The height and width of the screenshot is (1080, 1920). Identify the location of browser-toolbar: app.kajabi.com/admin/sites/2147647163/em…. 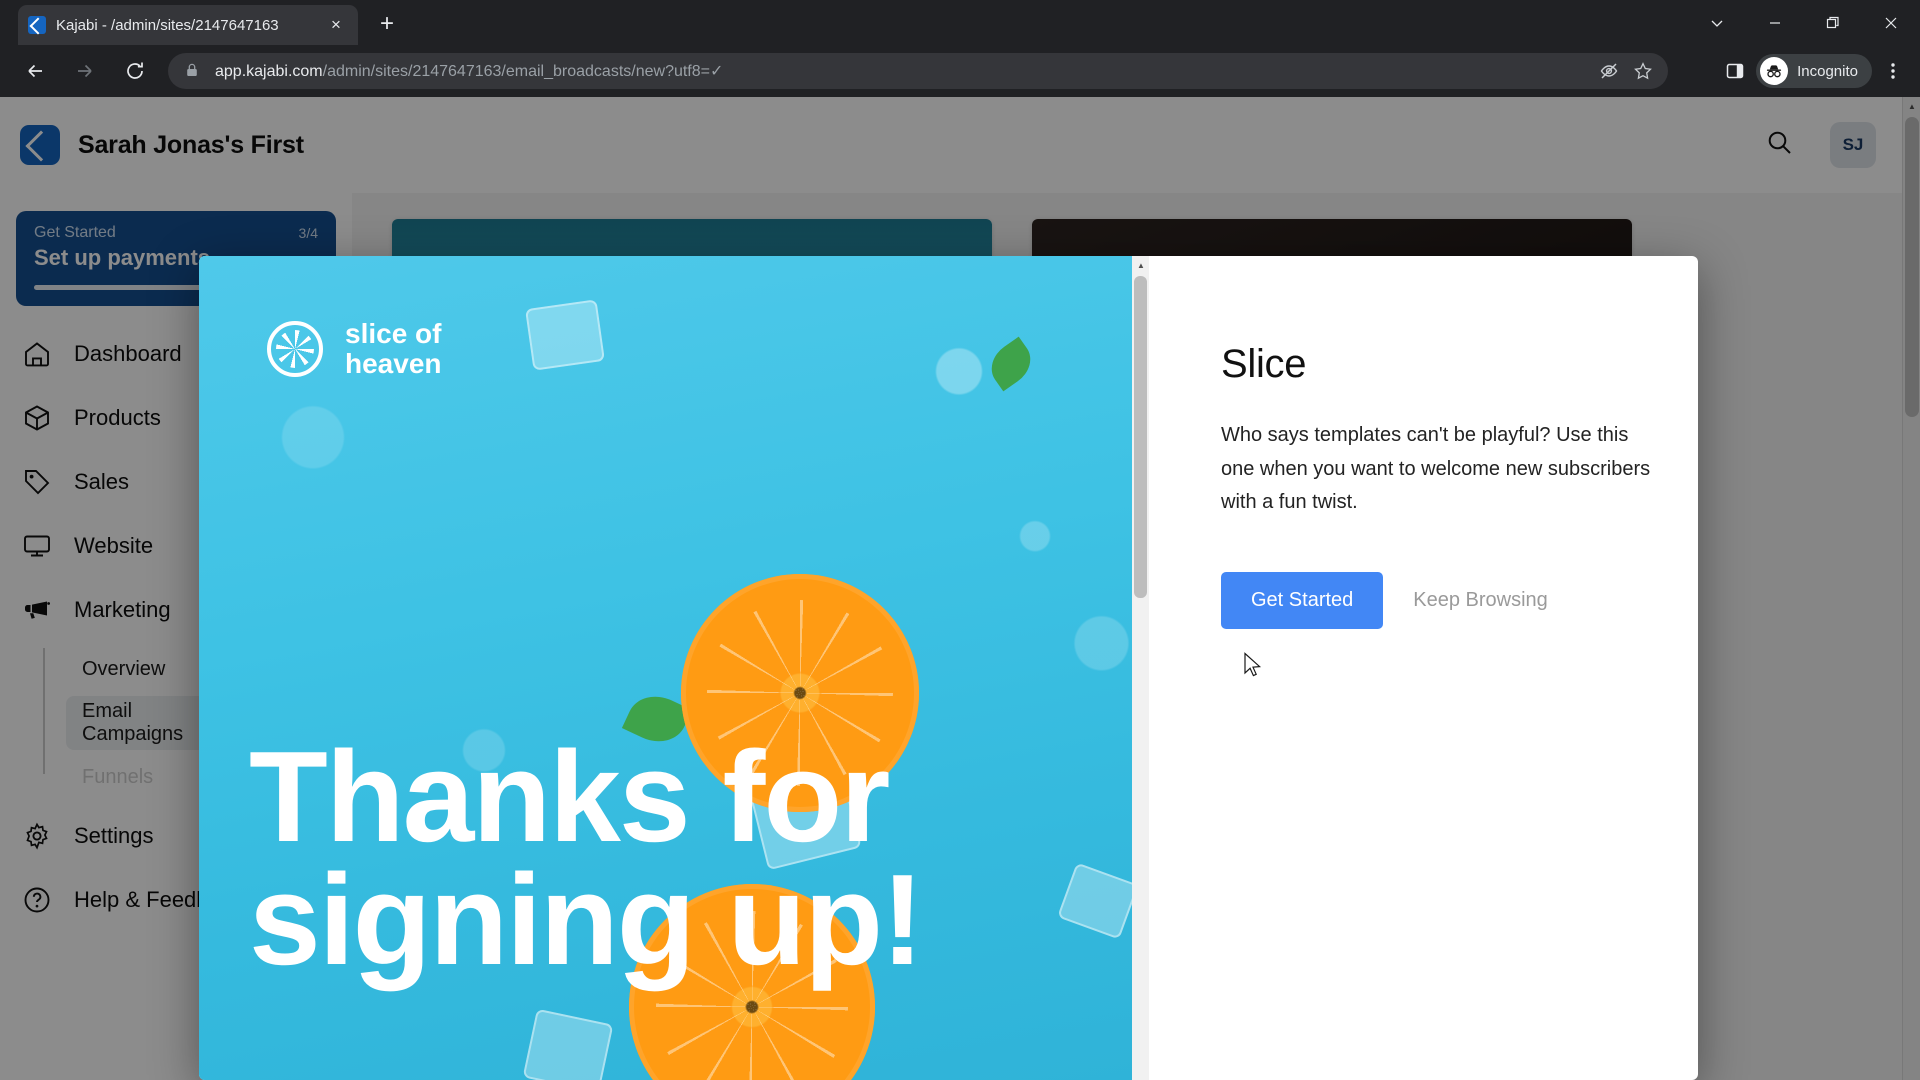
(960, 71).